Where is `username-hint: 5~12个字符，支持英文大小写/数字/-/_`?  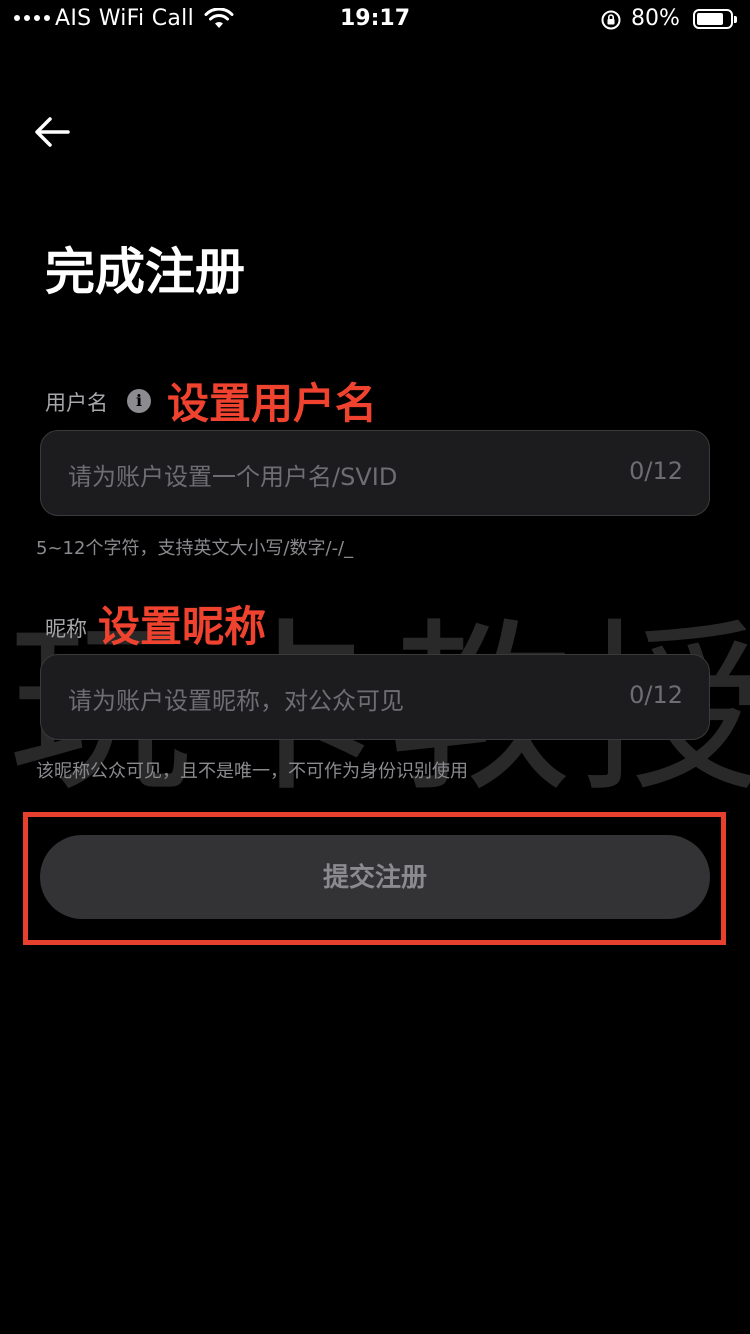 username-hint: 5~12个字符，支持英文大小写/数字/-/_ is located at coordinates (195, 548).